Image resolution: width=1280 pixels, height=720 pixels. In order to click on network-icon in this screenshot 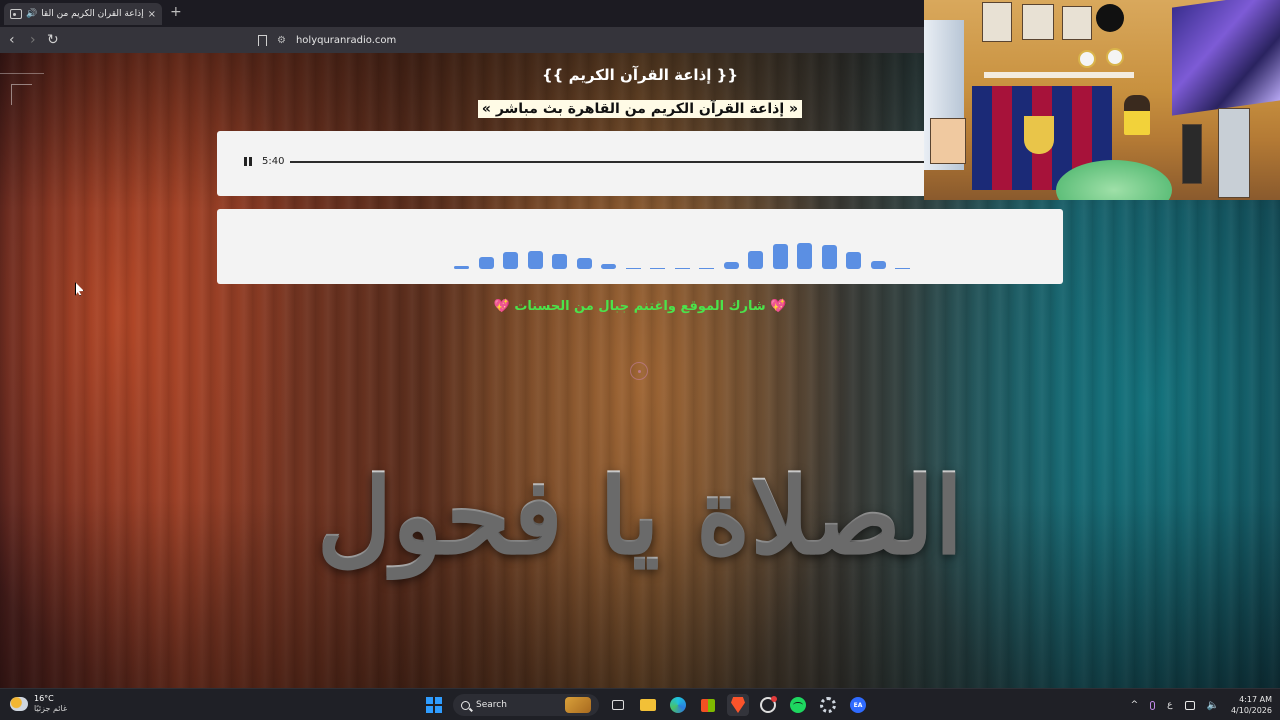, I will do `click(1189, 705)`.